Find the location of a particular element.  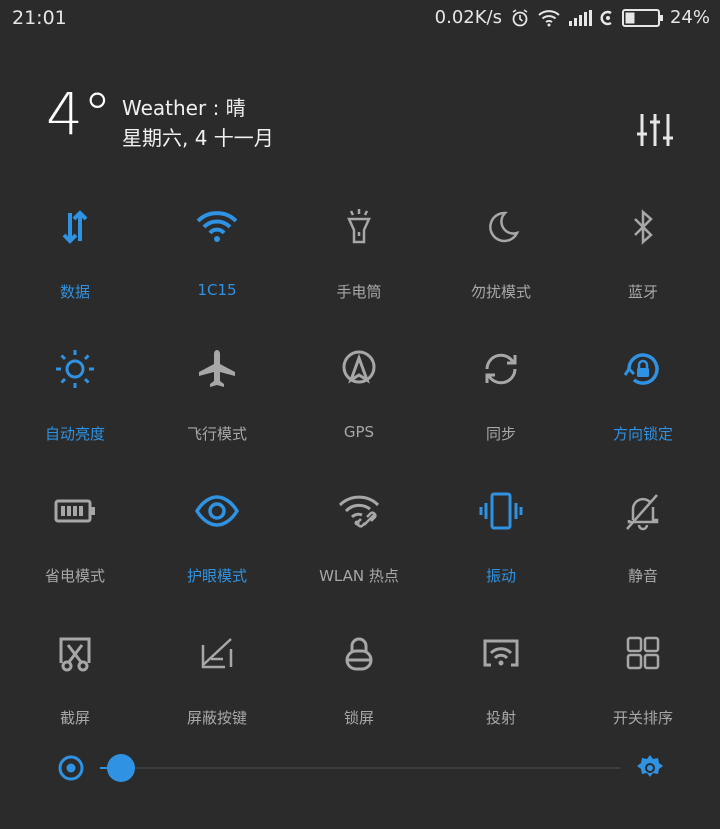

tile-label: 振动 is located at coordinates (500, 576).